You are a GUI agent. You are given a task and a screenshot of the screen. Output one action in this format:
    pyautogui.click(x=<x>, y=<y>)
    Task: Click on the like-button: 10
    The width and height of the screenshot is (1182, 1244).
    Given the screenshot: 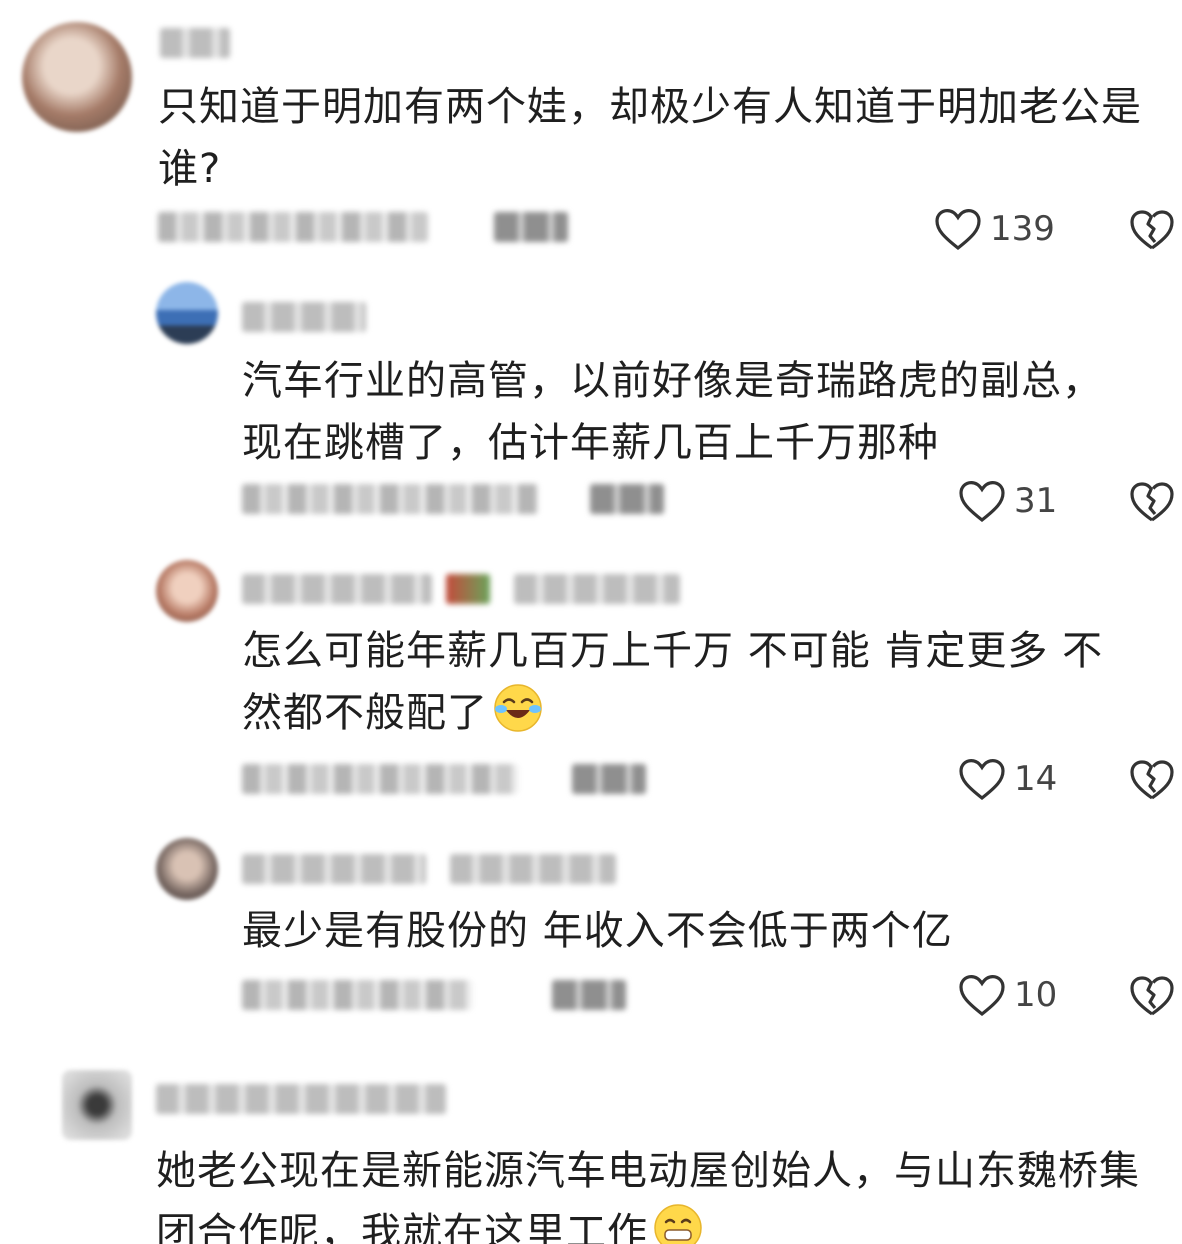 What is the action you would take?
    pyautogui.click(x=1007, y=995)
    